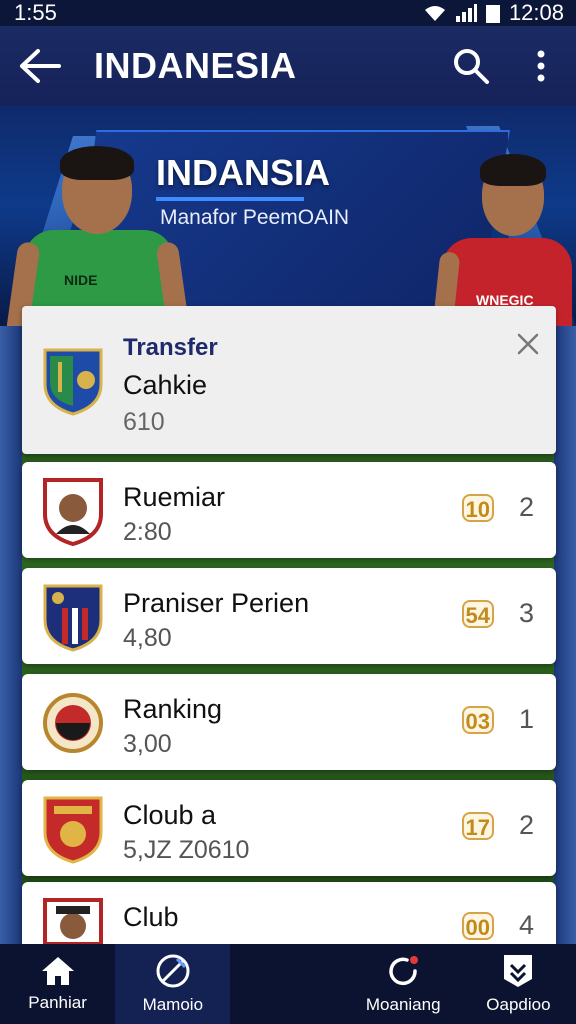 This screenshot has width=576, height=1024. I want to click on battery-icon, so click(492, 14).